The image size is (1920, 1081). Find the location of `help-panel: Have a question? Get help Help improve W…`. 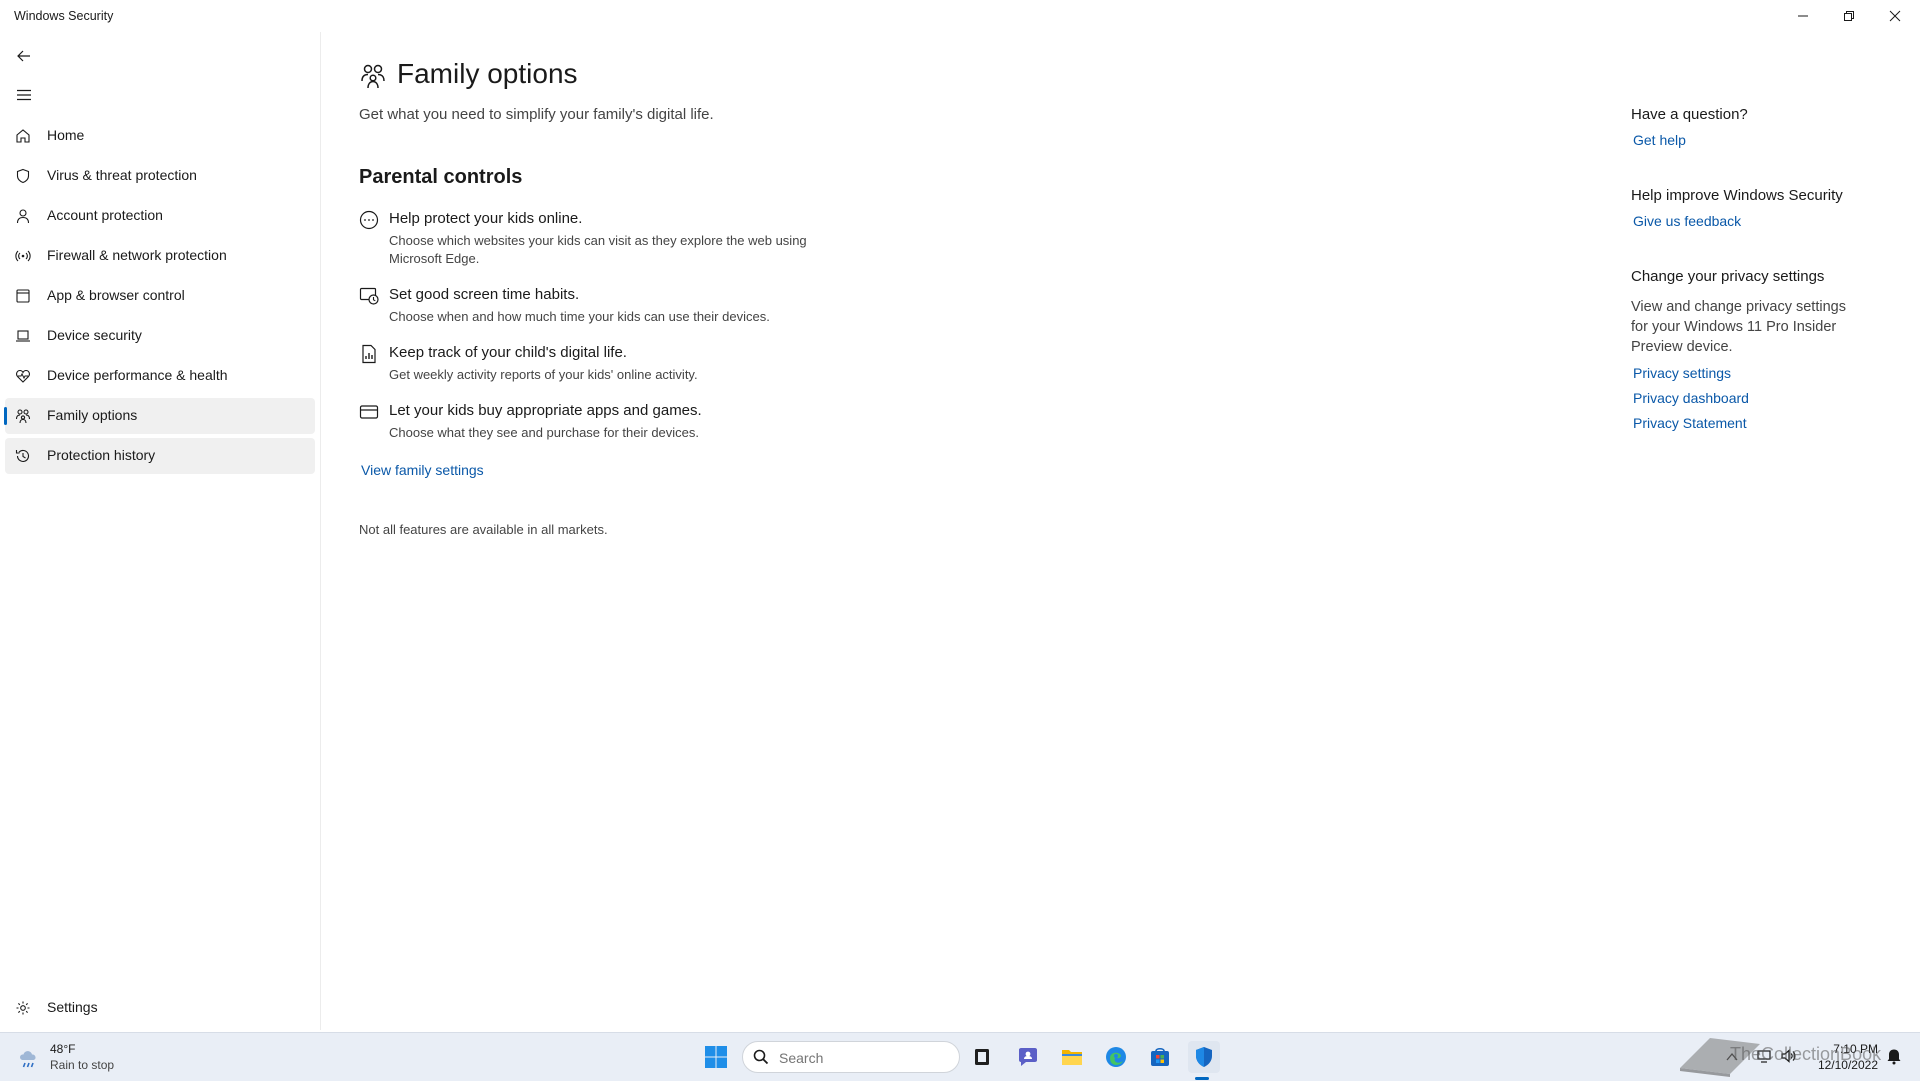

help-panel: Have a question? Get help Help improve W… is located at coordinates (1751, 269).